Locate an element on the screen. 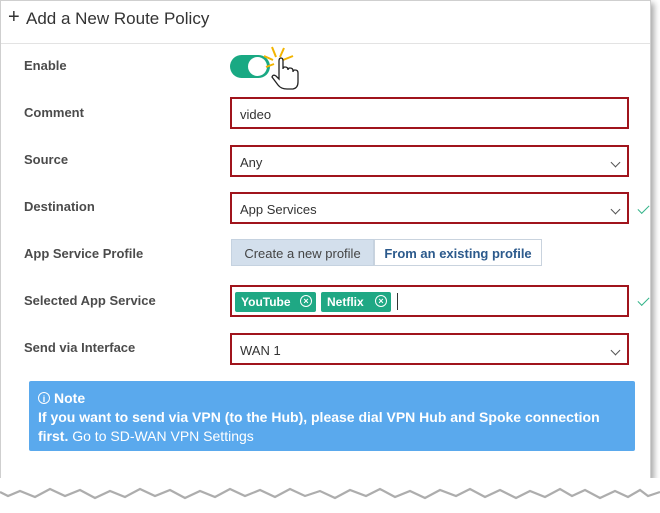  info-icon: i is located at coordinates (44, 398).